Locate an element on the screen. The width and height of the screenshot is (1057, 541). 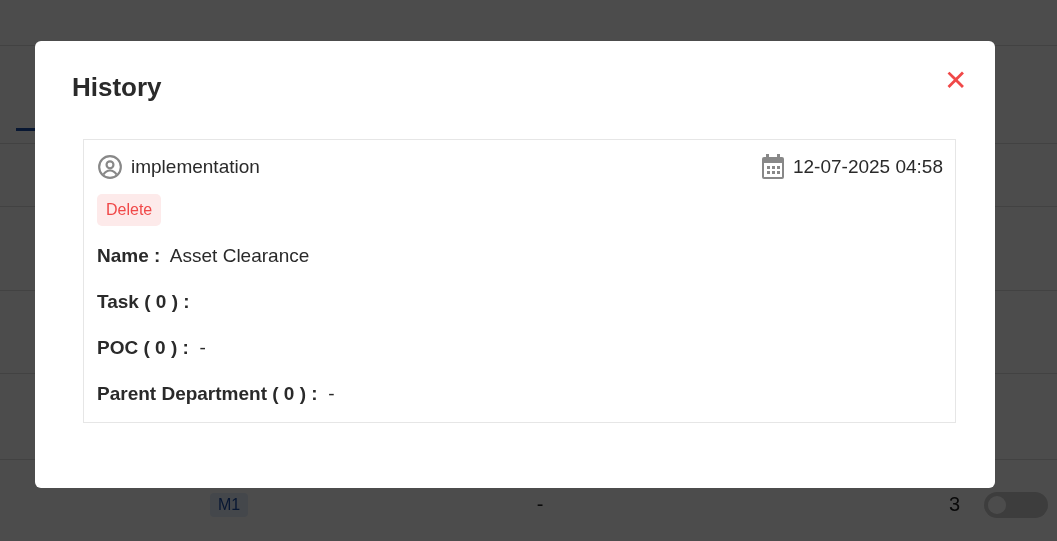
detail-line: Task ( 0 ) : is located at coordinates (144, 302).